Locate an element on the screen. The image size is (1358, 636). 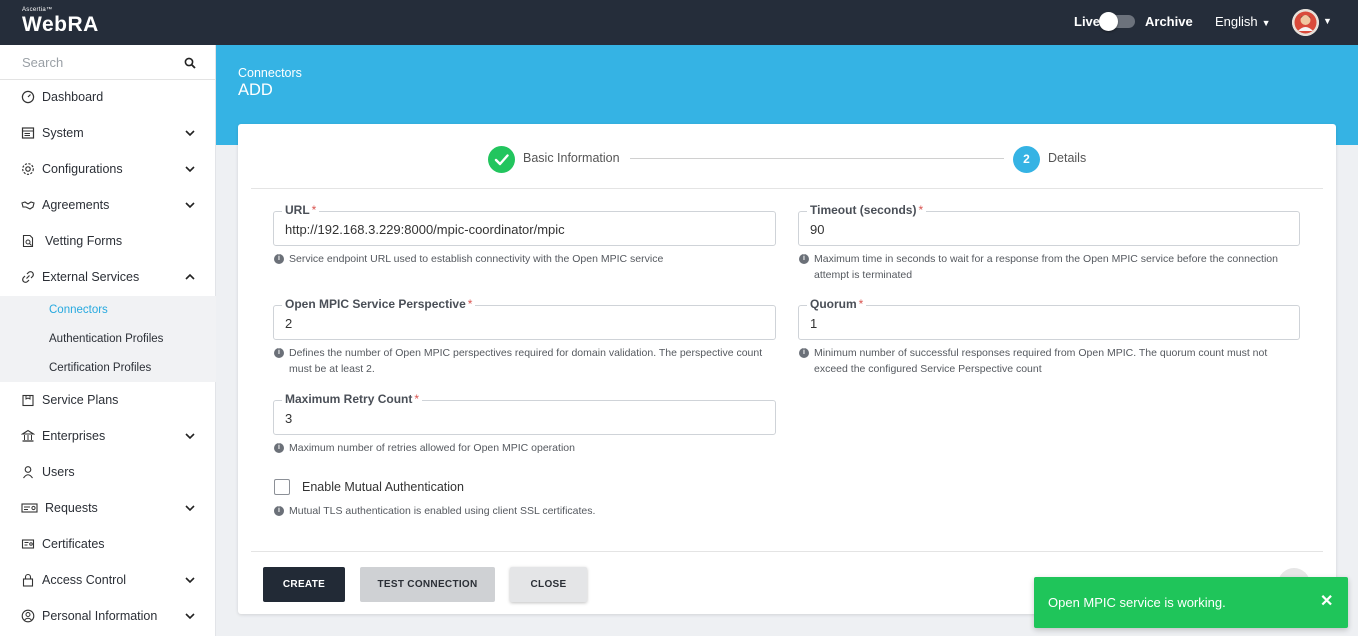
document-search-icon is located at coordinates (28, 241).